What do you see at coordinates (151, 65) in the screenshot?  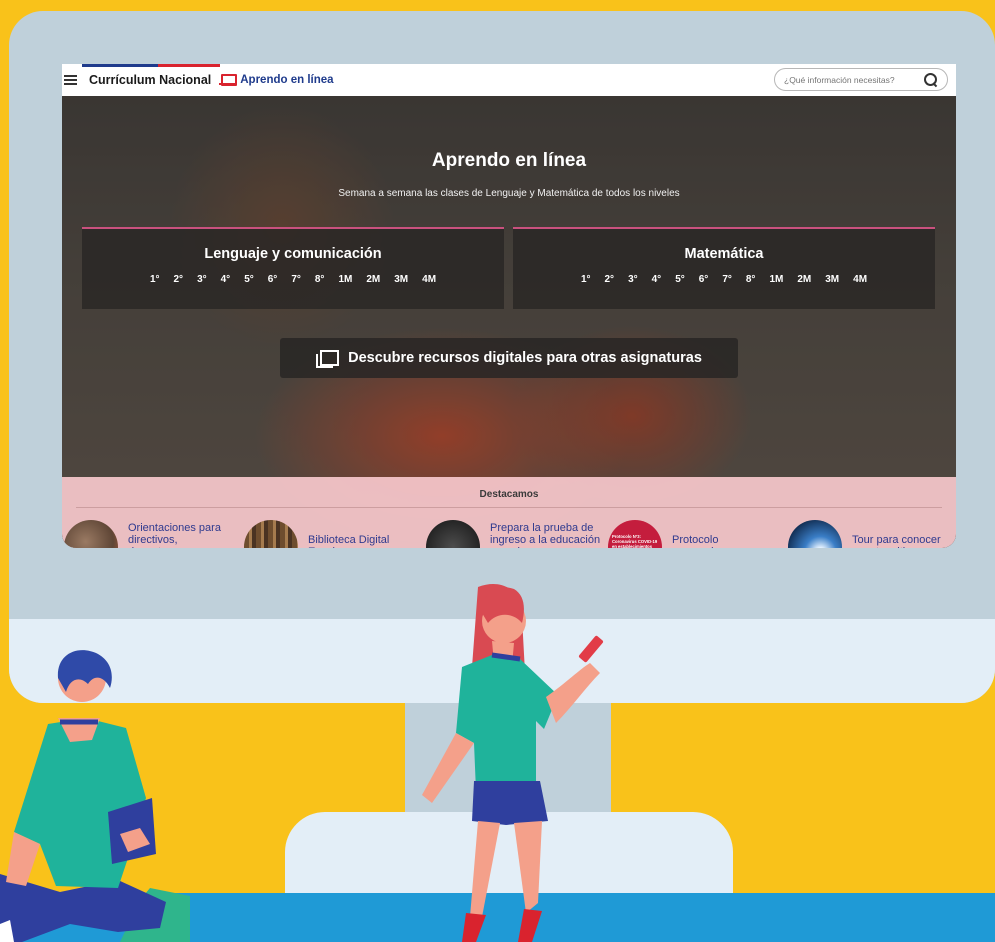 I see `header-flag-stripe` at bounding box center [151, 65].